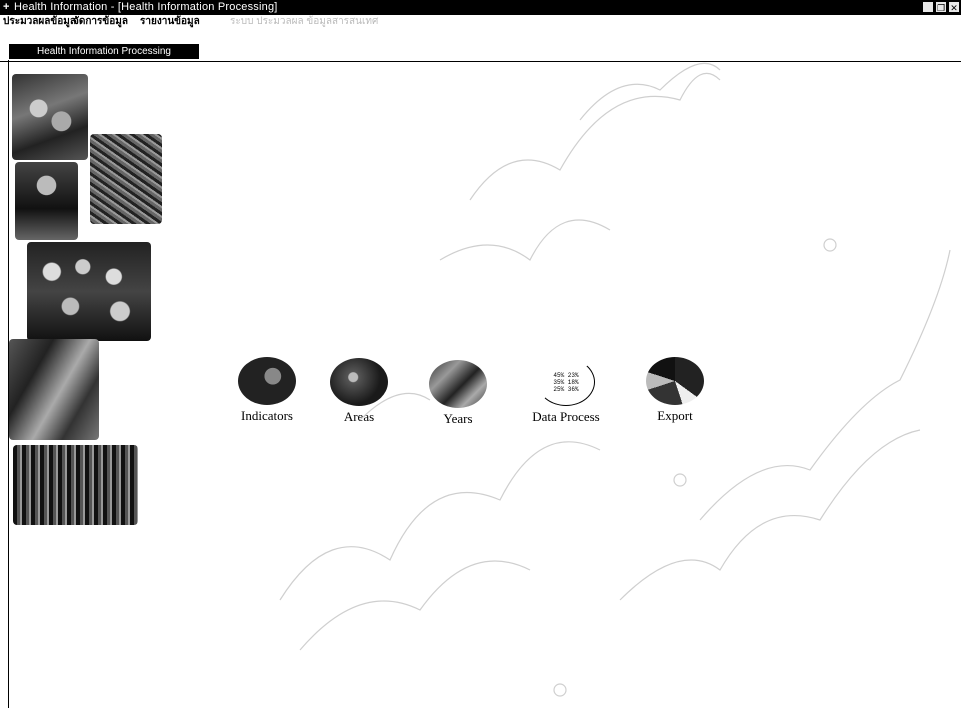 The image size is (961, 708). I want to click on indicators-button: Indicators, so click(267, 390).